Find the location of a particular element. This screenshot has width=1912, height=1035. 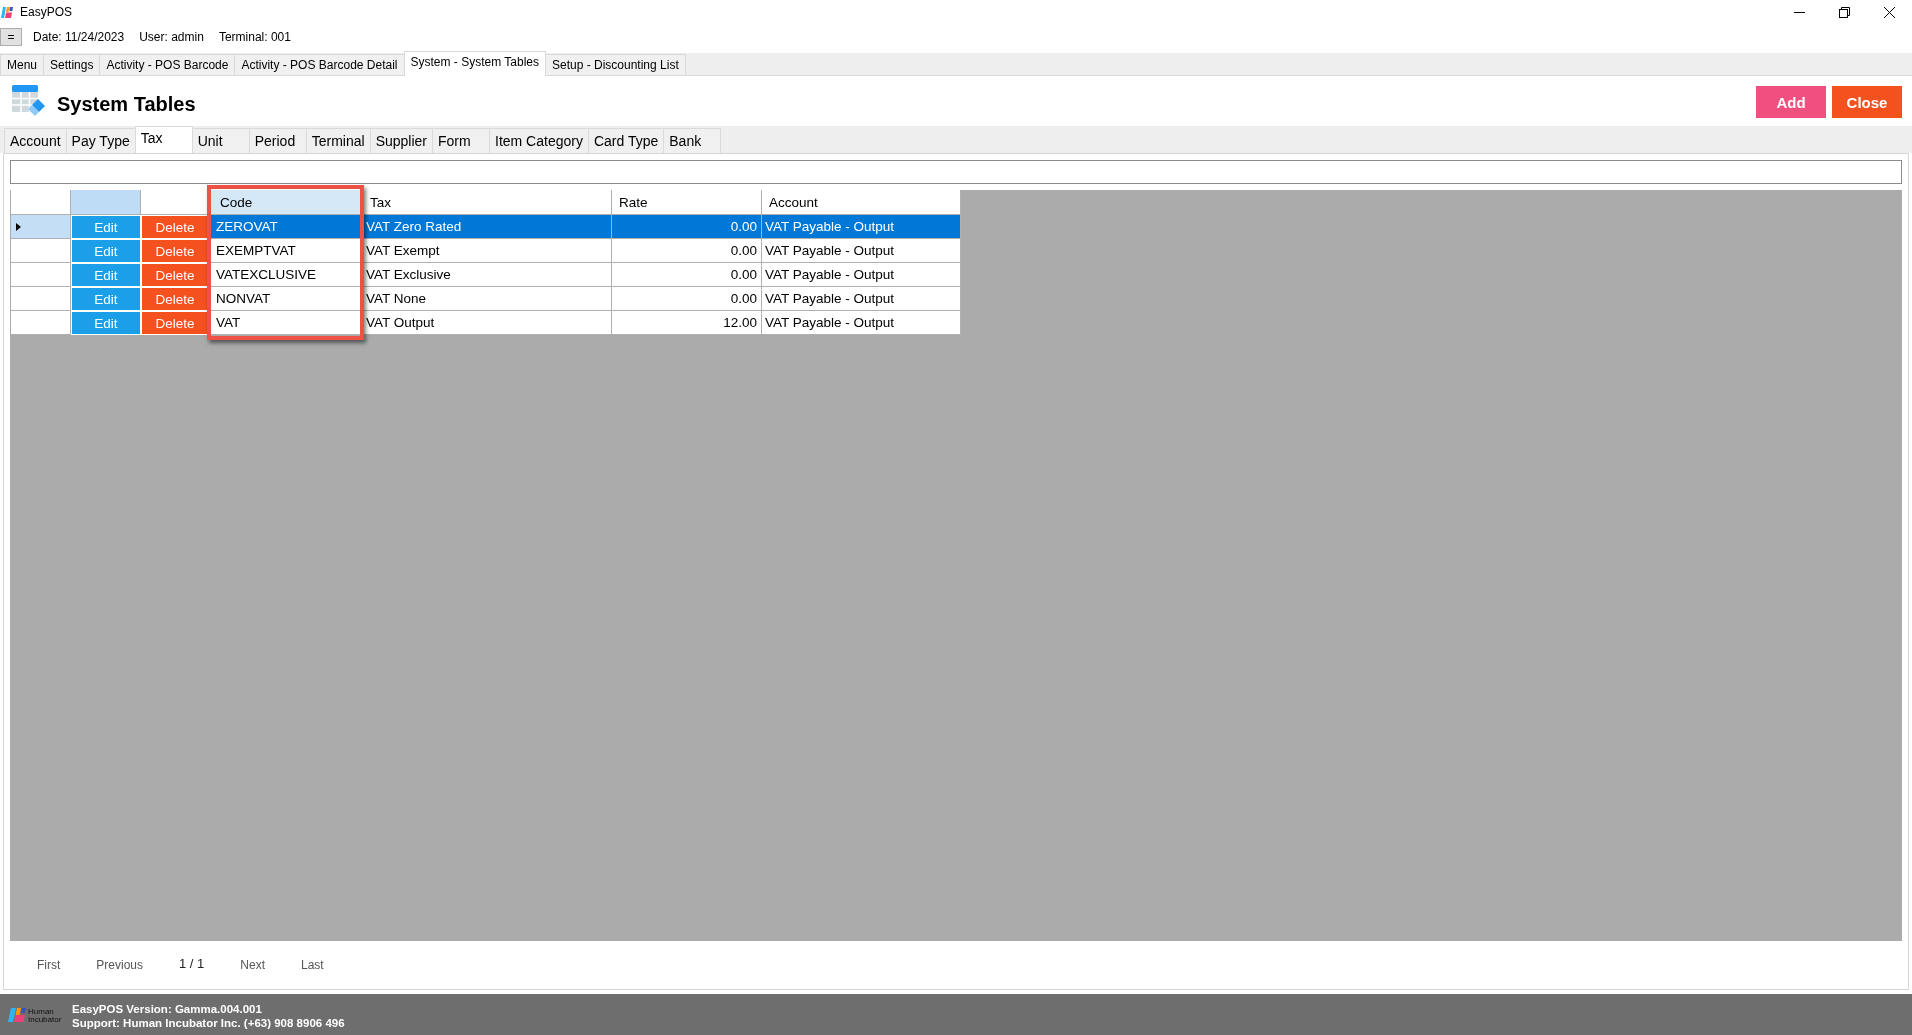

table-cell: VAT Exclusive is located at coordinates (487, 275).